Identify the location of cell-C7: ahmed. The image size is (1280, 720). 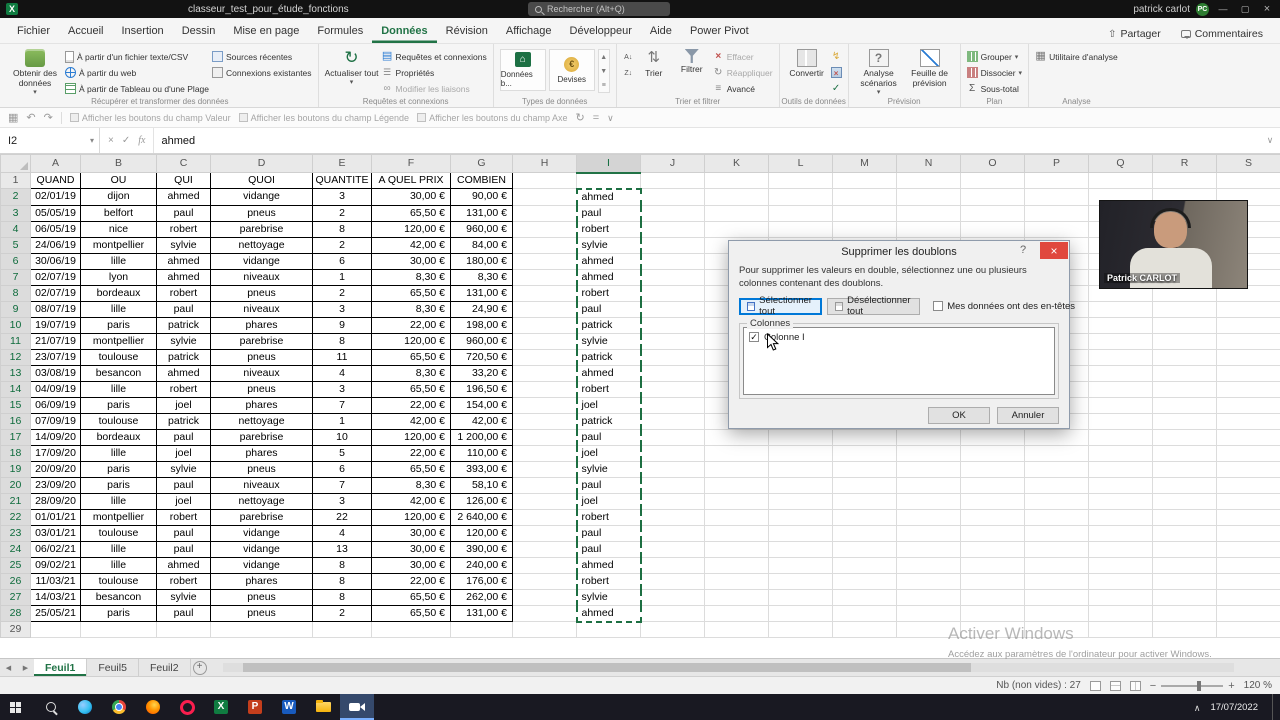
(183, 277).